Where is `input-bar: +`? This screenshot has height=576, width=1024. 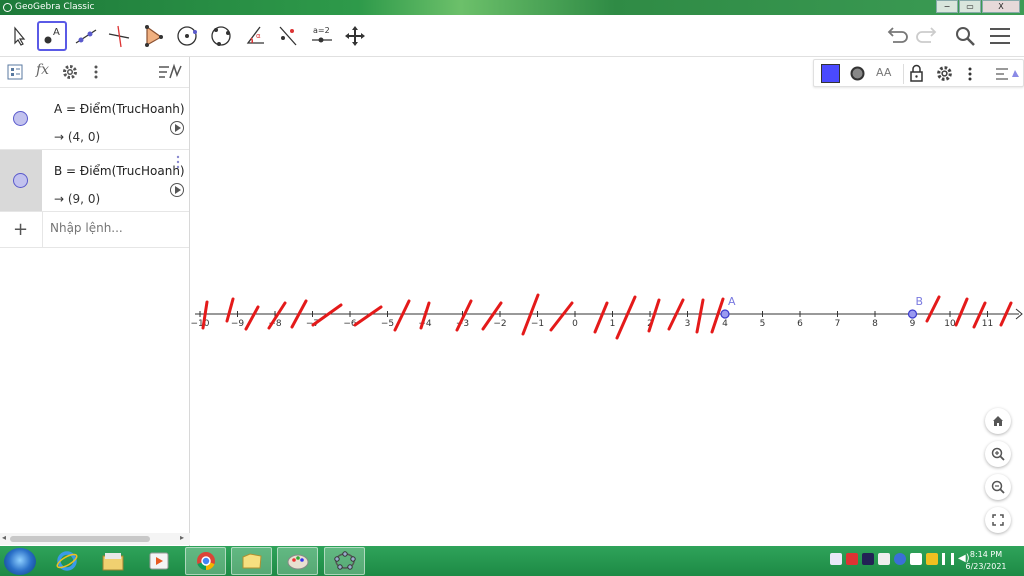
input-bar: + is located at coordinates (94, 229).